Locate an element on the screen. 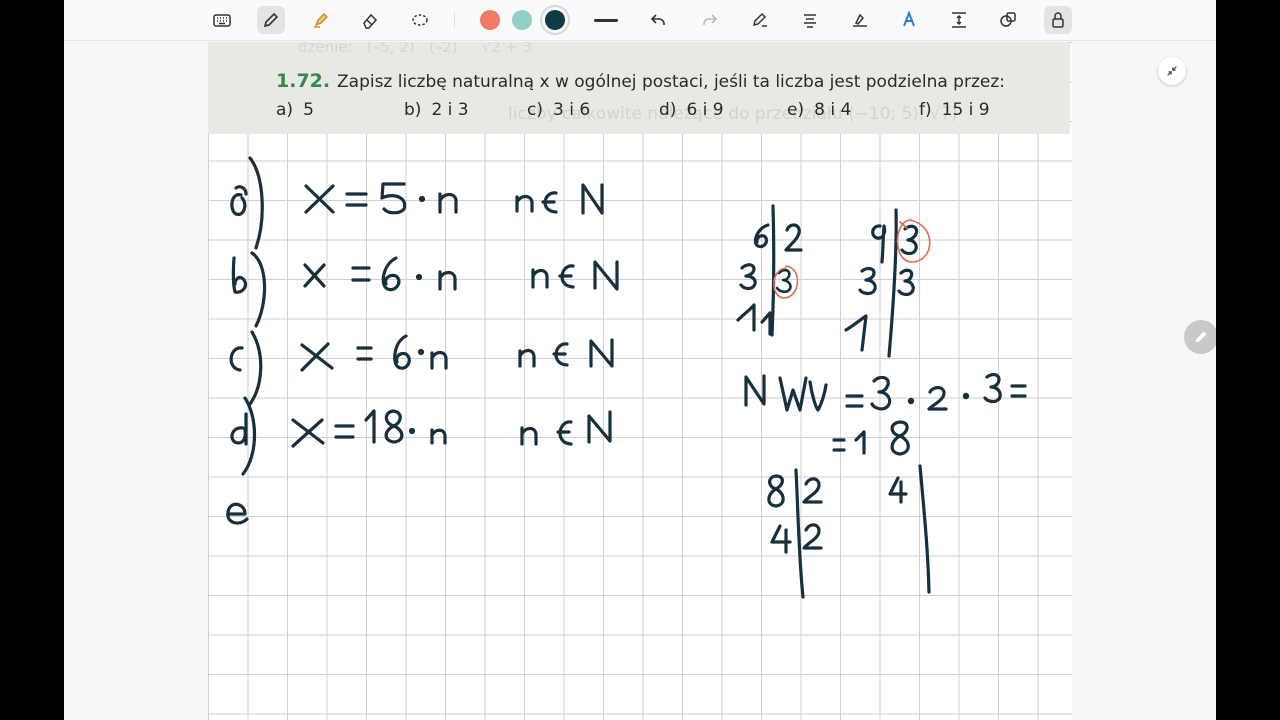 The width and height of the screenshot is (1280, 720). ink-formula-c-eq is located at coordinates (364, 353).